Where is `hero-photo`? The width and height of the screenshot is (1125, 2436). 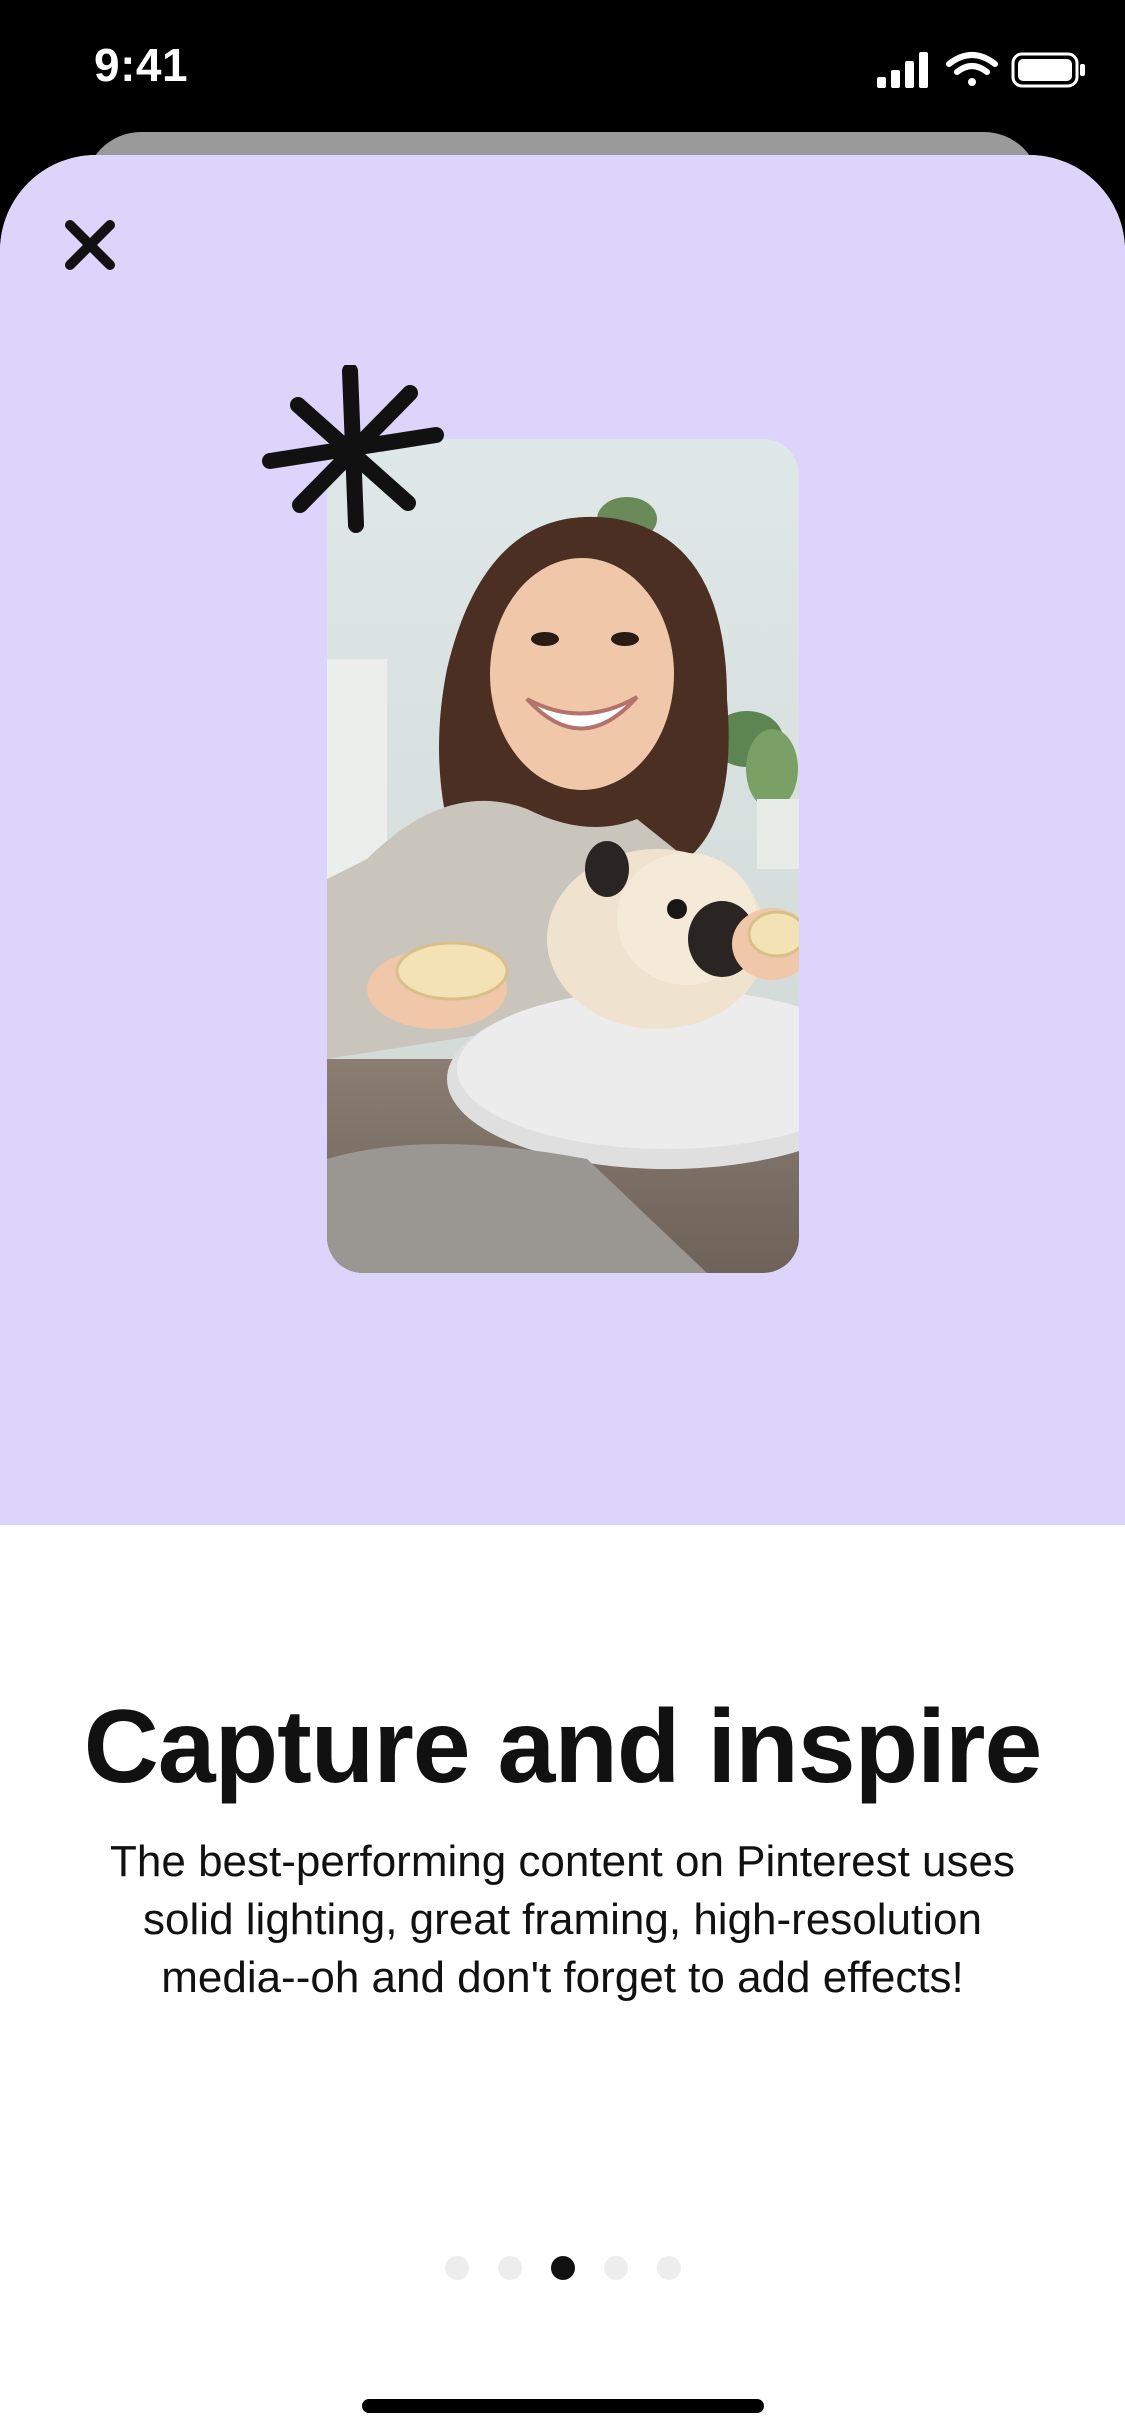 hero-photo is located at coordinates (563, 856).